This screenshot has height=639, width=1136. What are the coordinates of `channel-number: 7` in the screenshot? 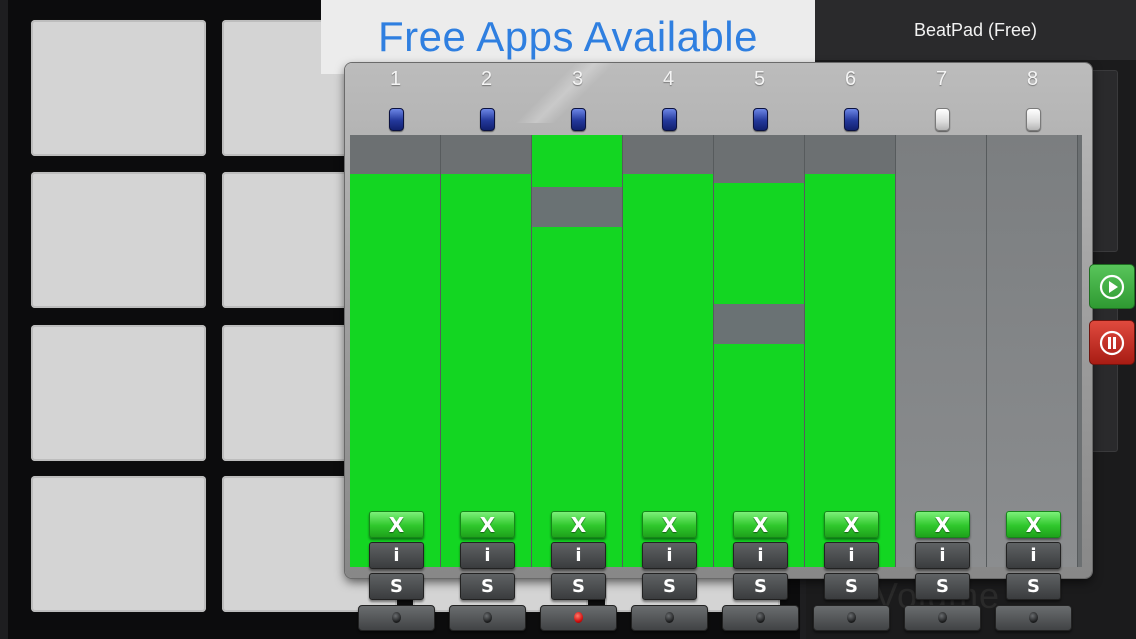 It's located at (941, 79).